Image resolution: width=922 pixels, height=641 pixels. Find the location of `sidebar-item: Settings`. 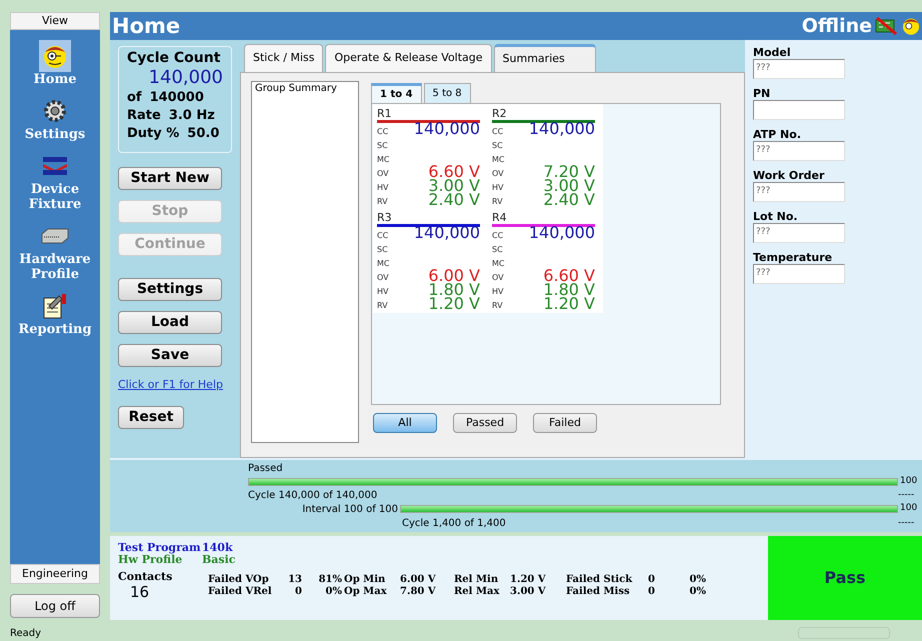

sidebar-item: Settings is located at coordinates (55, 118).